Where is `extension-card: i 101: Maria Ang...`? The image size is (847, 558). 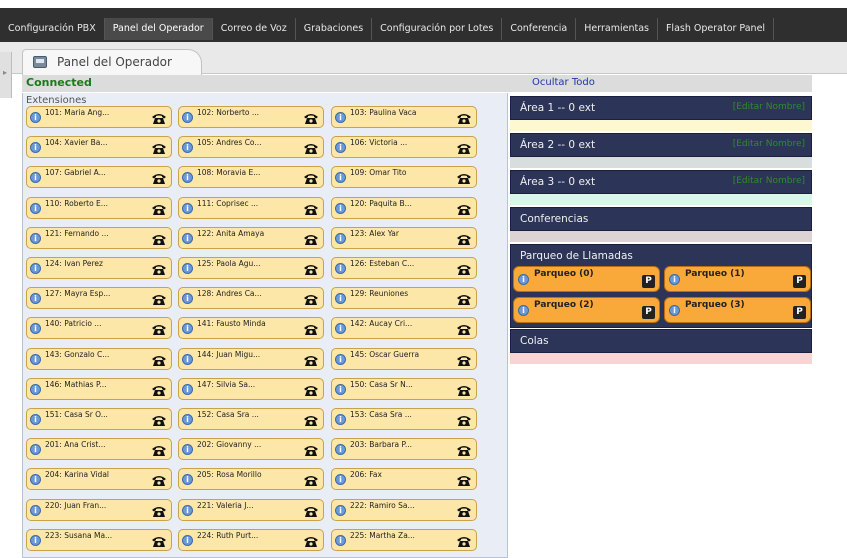 extension-card: i 101: Maria Ang... is located at coordinates (99, 117).